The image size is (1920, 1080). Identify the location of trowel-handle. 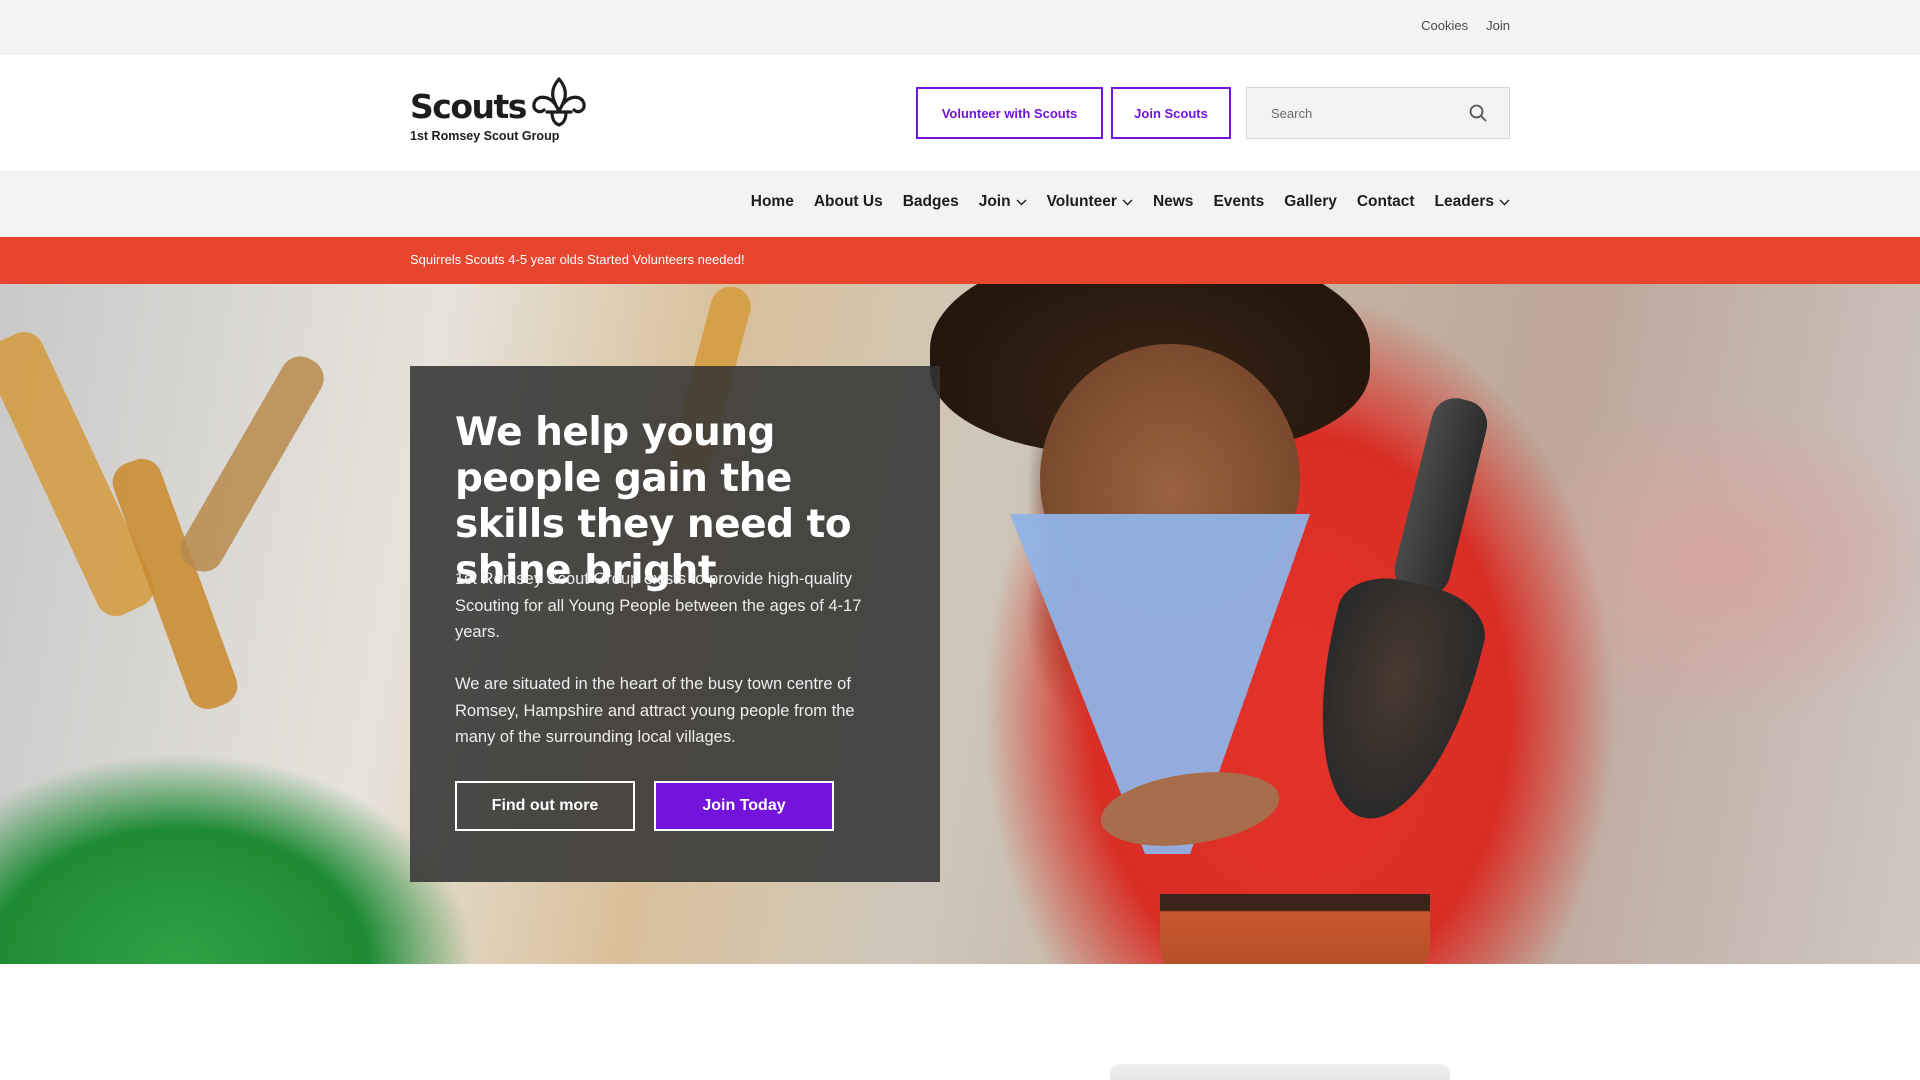
(1441, 497).